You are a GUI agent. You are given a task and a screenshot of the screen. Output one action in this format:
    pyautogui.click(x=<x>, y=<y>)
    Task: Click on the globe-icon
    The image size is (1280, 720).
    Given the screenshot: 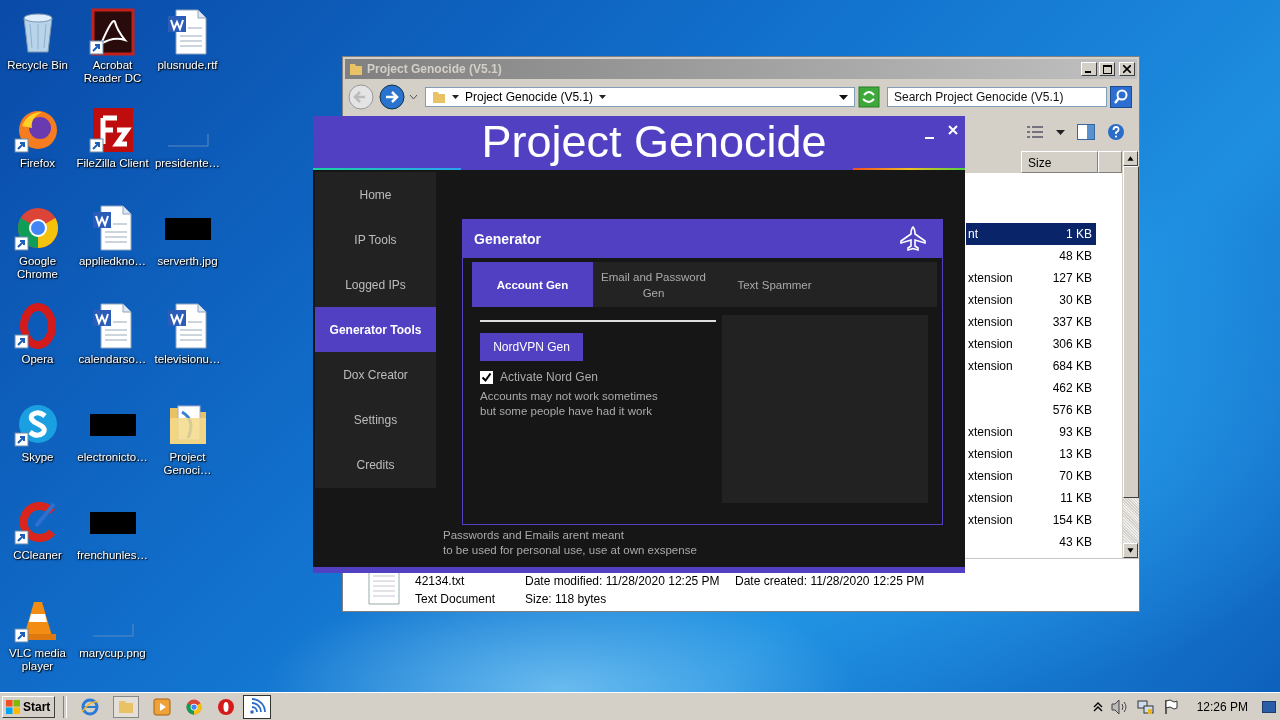 What is the action you would take?
    pyautogui.click(x=90, y=706)
    